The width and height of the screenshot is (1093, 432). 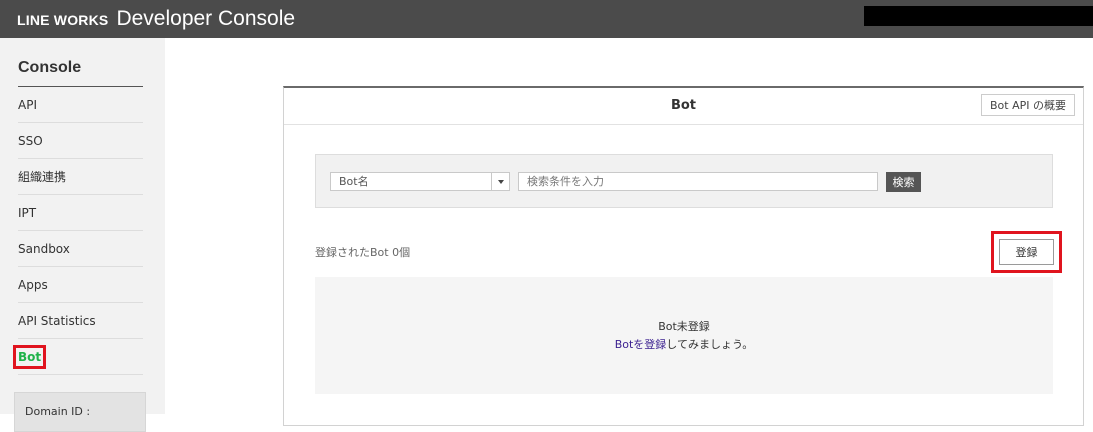 I want to click on register-highlight: 登録, so click(x=1026, y=252).